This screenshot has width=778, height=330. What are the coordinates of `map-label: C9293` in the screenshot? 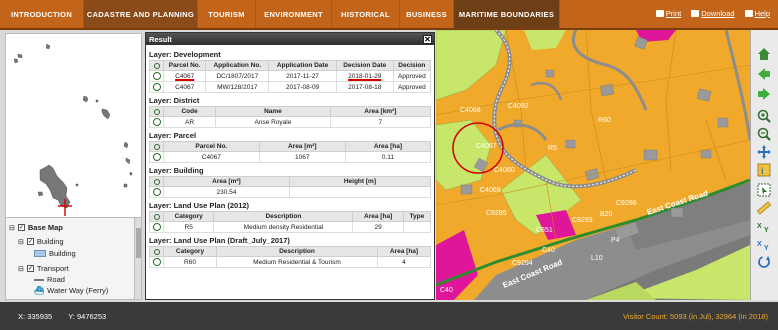 It's located at (582, 220).